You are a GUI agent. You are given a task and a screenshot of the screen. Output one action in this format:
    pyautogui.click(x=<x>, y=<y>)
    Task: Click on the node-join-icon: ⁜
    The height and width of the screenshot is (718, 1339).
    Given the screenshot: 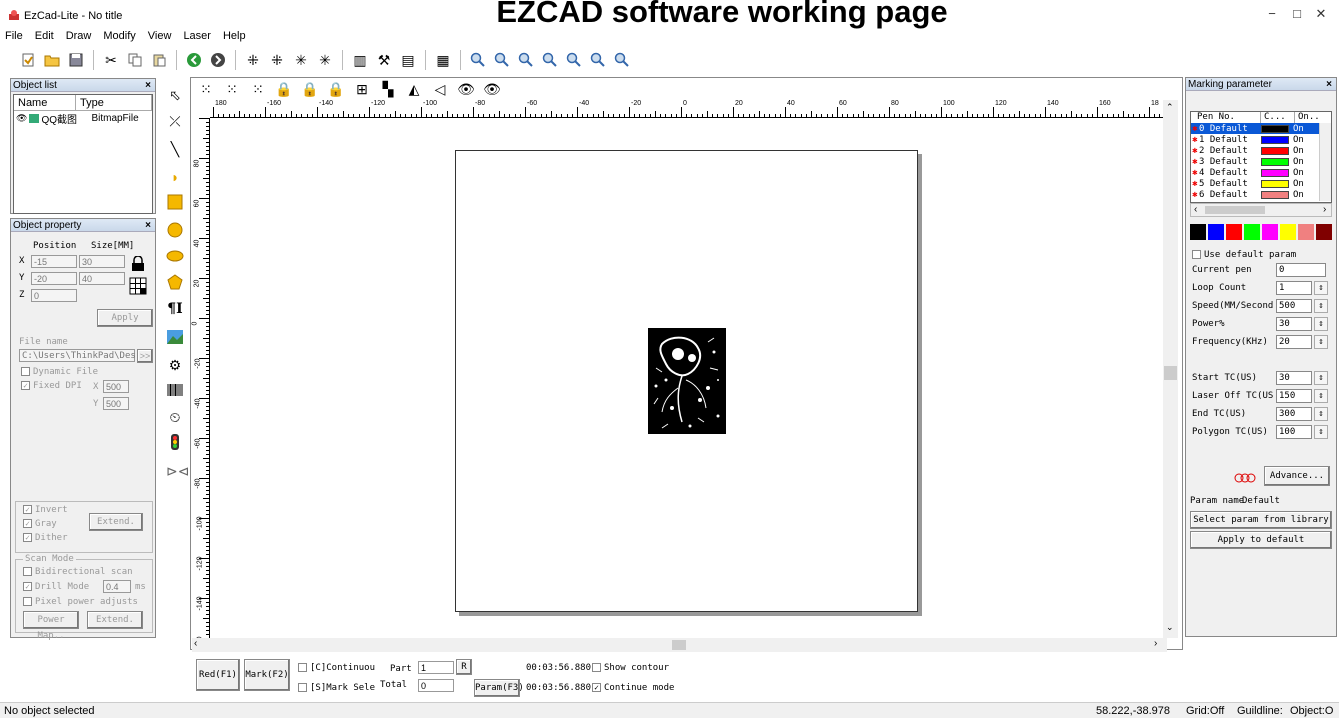 What is the action you would take?
    pyautogui.click(x=277, y=60)
    